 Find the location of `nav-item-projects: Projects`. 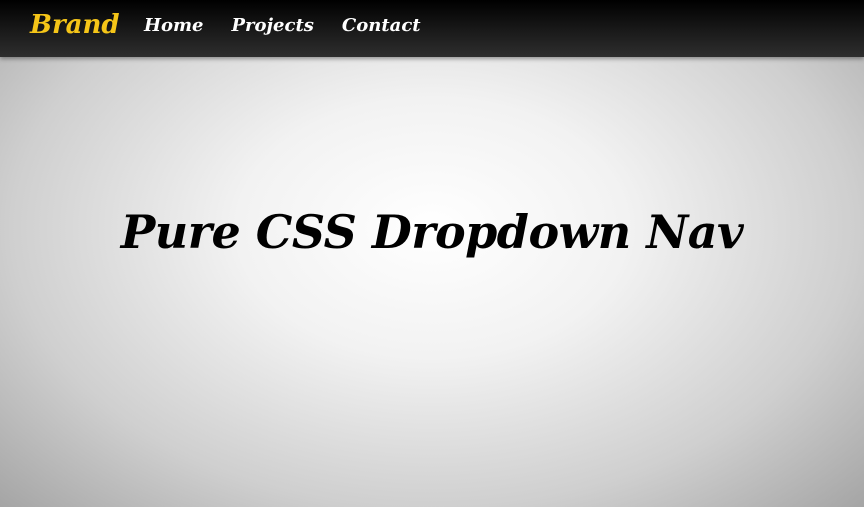

nav-item-projects: Projects is located at coordinates (273, 25).